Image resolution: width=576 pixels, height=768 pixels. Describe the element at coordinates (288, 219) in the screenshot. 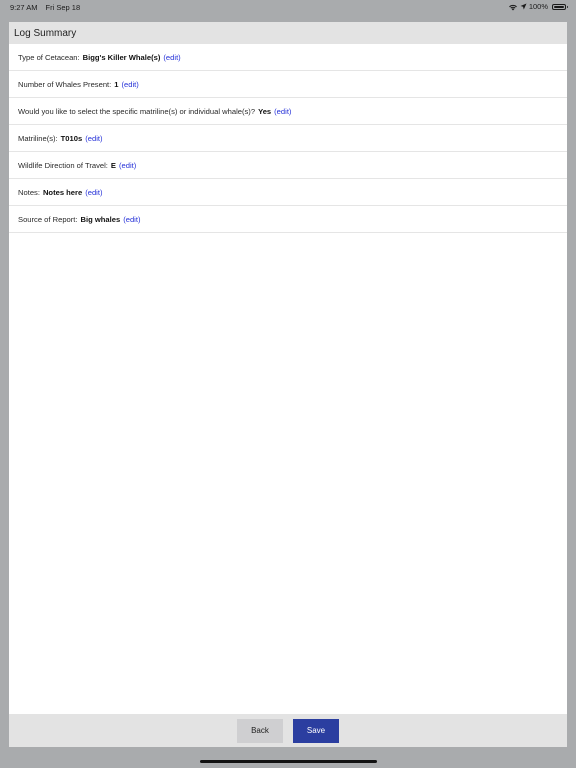

I see `summary-row-source: Source of Report: Big whales (edit)` at that location.